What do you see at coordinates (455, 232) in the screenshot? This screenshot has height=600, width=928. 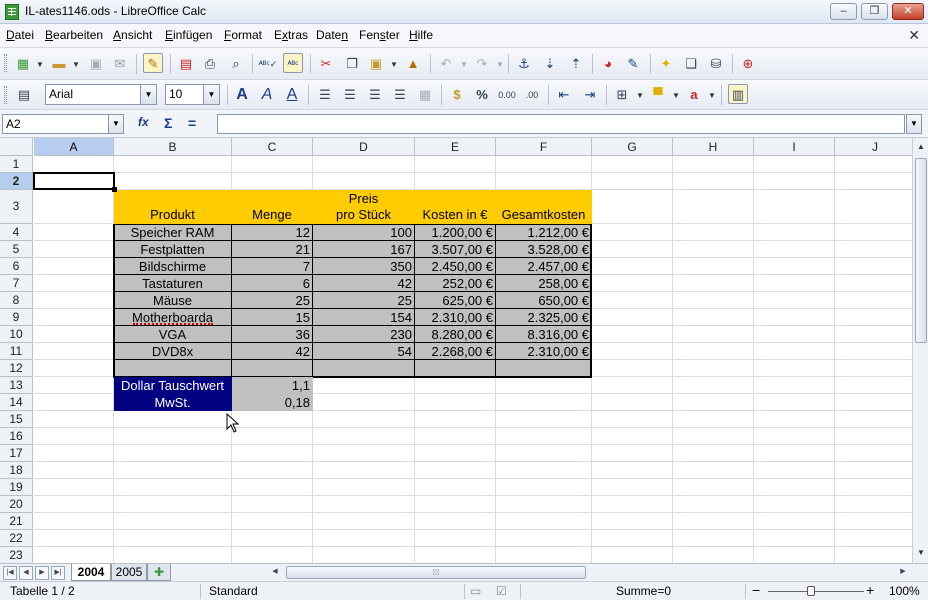 I see `cell-kosten: 1.200,00 €` at bounding box center [455, 232].